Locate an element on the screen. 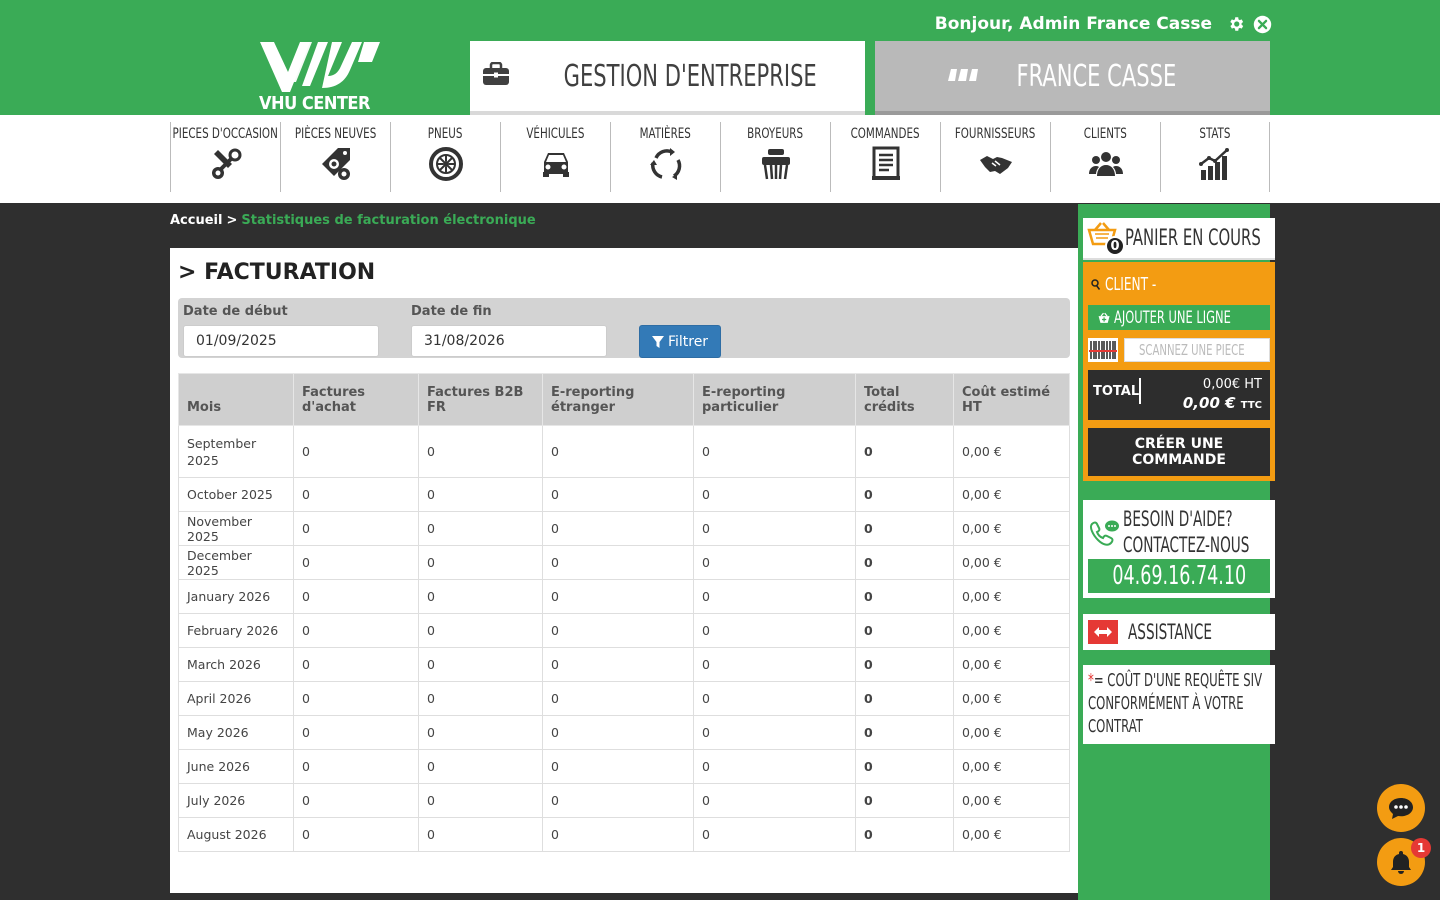  col-header-factures-b2b: Factures B2B FR is located at coordinates (480, 399).